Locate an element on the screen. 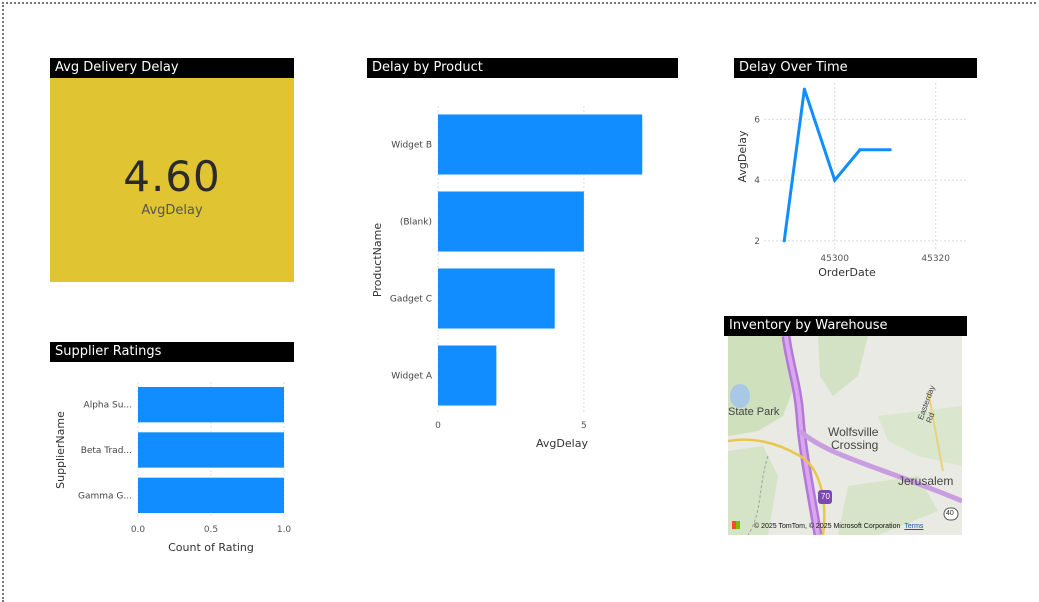  microsoft-logo-icon is located at coordinates (736, 525).